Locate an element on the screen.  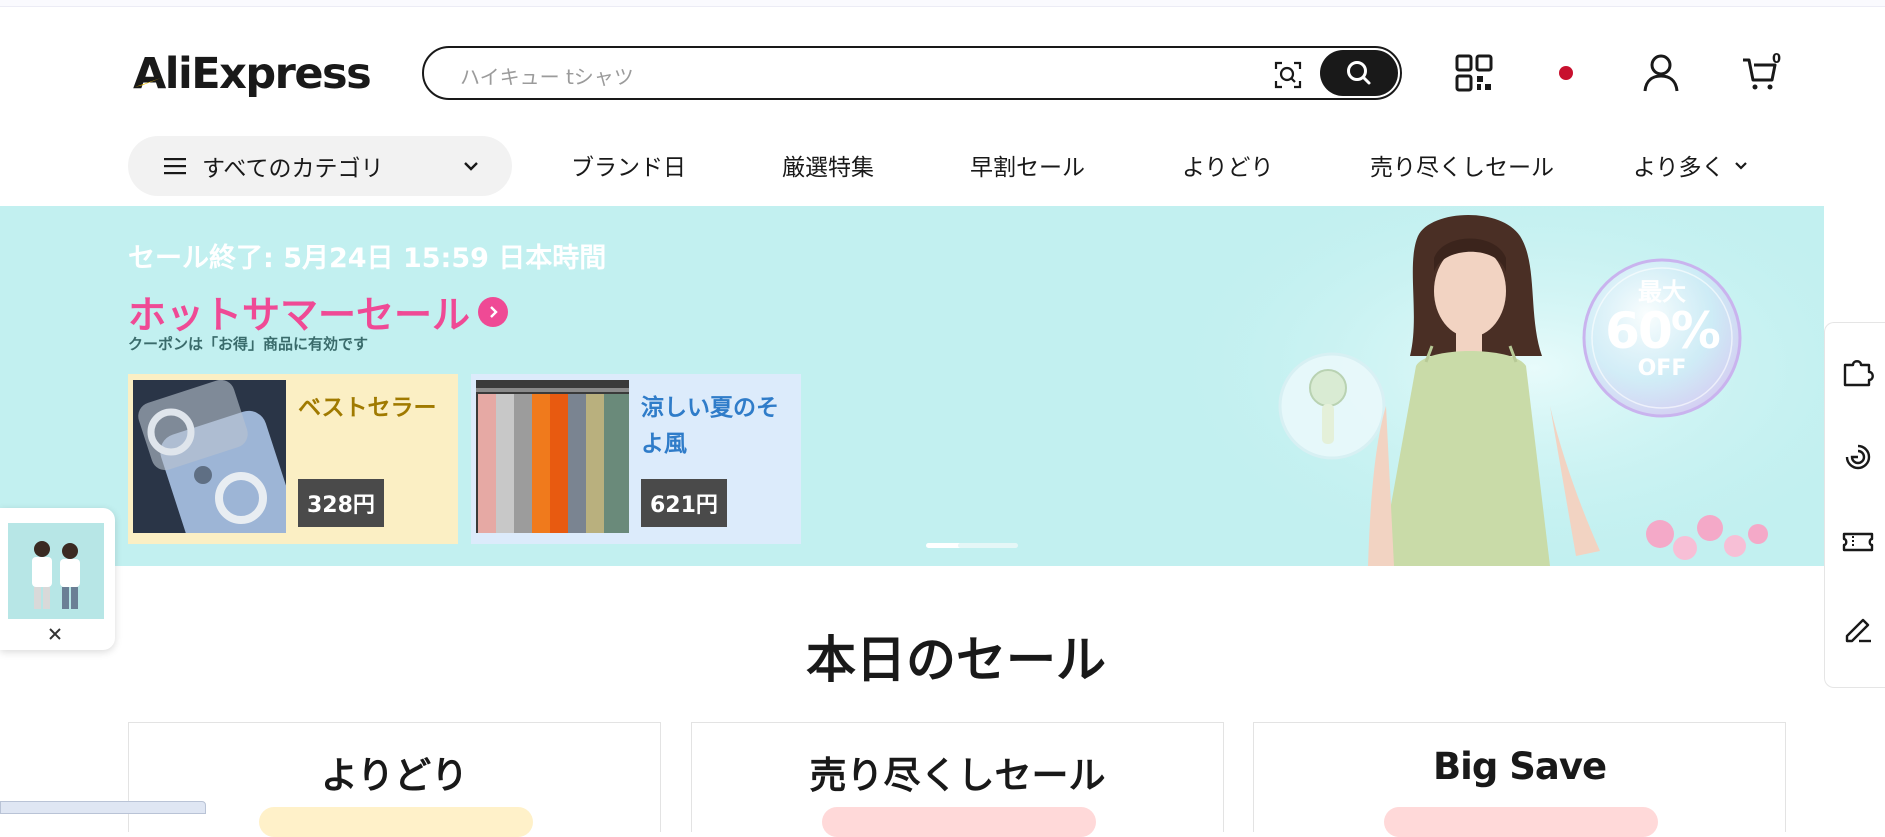
floating-product-image is located at coordinates (56, 571).